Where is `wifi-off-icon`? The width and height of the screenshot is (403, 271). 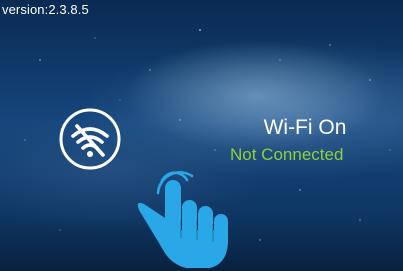
wifi-off-icon is located at coordinates (90, 139).